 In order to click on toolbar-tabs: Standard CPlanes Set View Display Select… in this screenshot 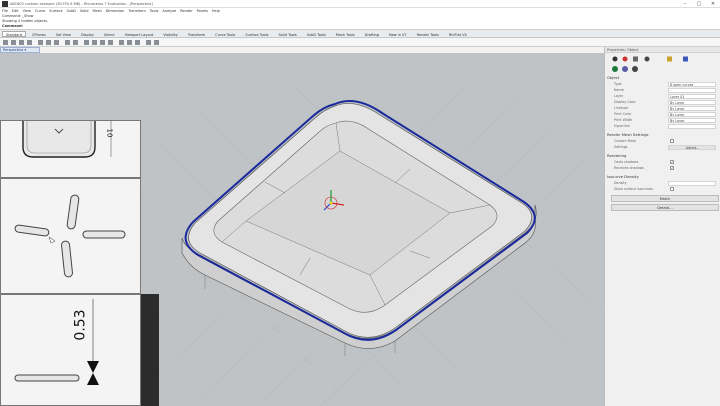, I will do `click(360, 34)`.